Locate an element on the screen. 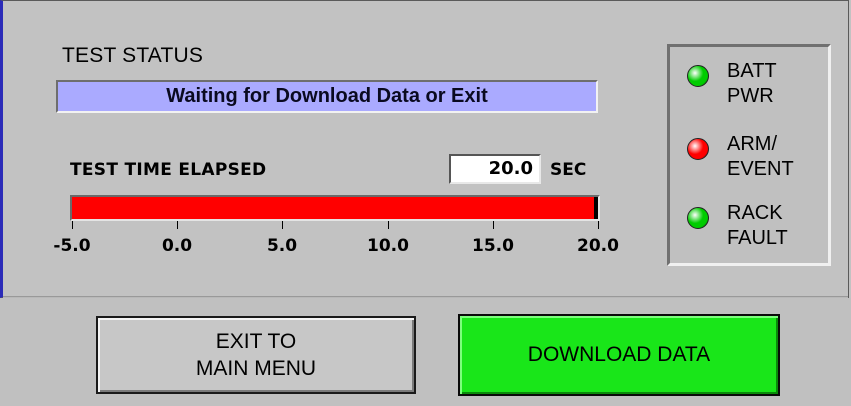 The width and height of the screenshot is (851, 406). batt-pwr-label: BATT PWR is located at coordinates (752, 83).